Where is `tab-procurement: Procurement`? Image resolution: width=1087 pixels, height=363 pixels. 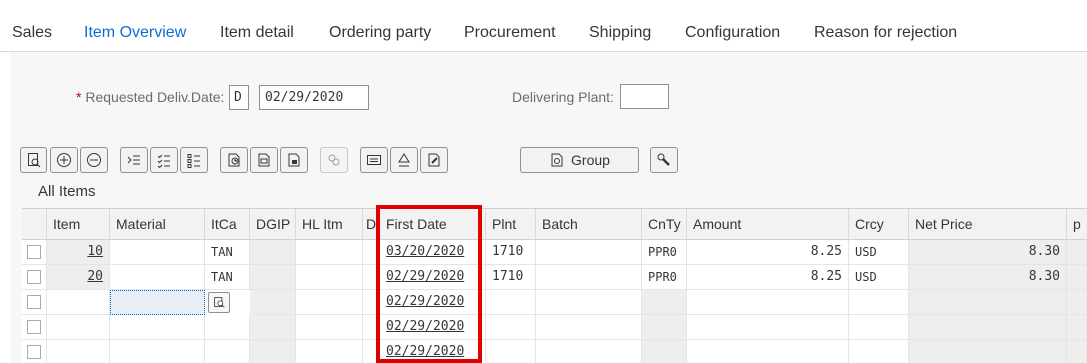 tab-procurement: Procurement is located at coordinates (510, 33).